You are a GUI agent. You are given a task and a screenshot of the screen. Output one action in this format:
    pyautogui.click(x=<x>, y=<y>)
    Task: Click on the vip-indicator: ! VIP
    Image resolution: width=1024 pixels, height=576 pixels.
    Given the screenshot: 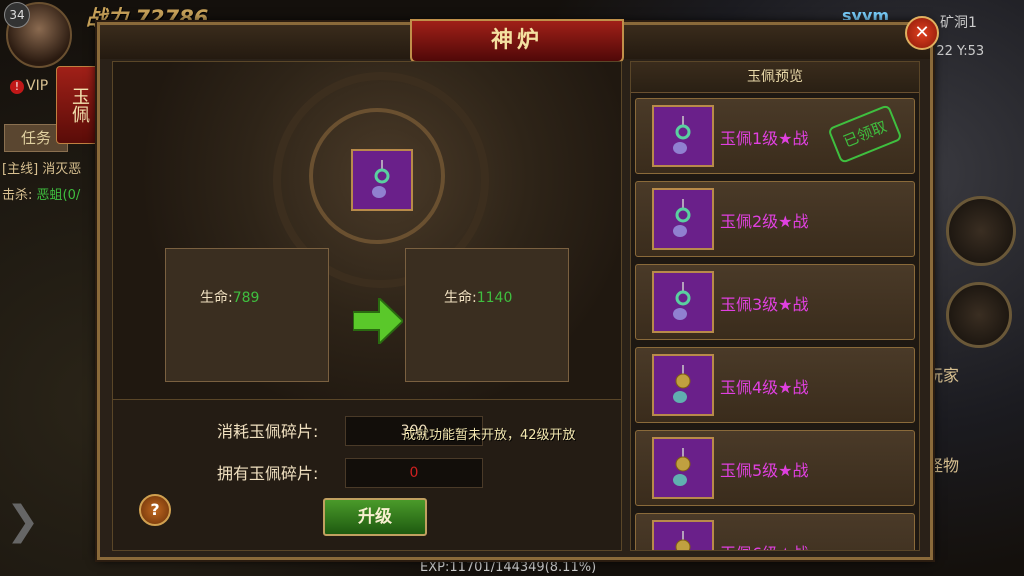 What is the action you would take?
    pyautogui.click(x=29, y=86)
    